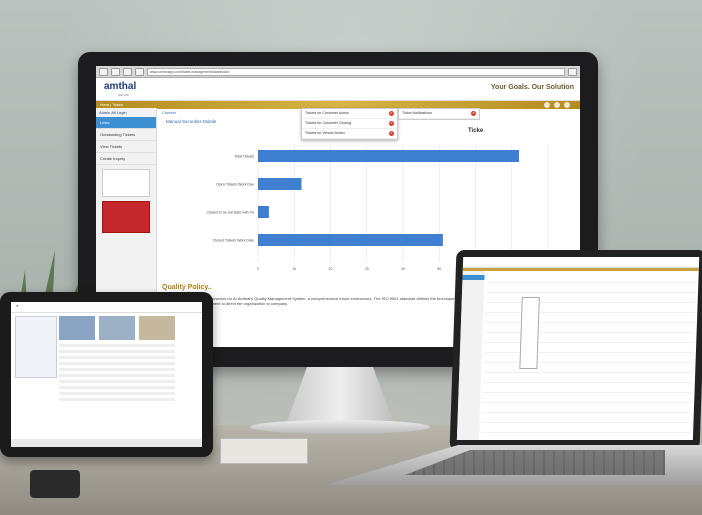 The width and height of the screenshot is (702, 515). I want to click on monitor-base, so click(340, 427).